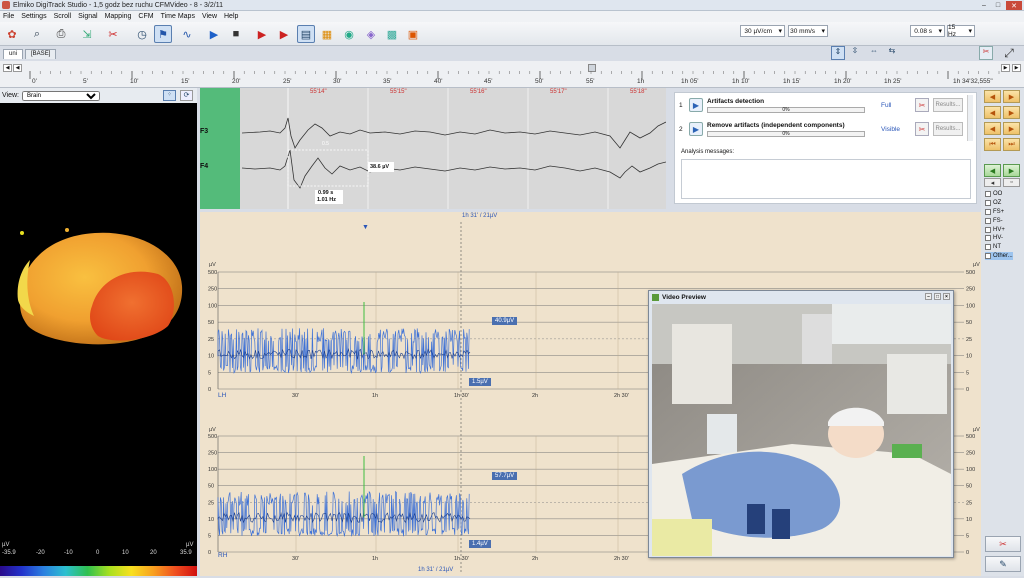 The width and height of the screenshot is (1024, 578). What do you see at coordinates (999, 238) in the screenshot?
I see `marker-item: HV-` at bounding box center [999, 238].